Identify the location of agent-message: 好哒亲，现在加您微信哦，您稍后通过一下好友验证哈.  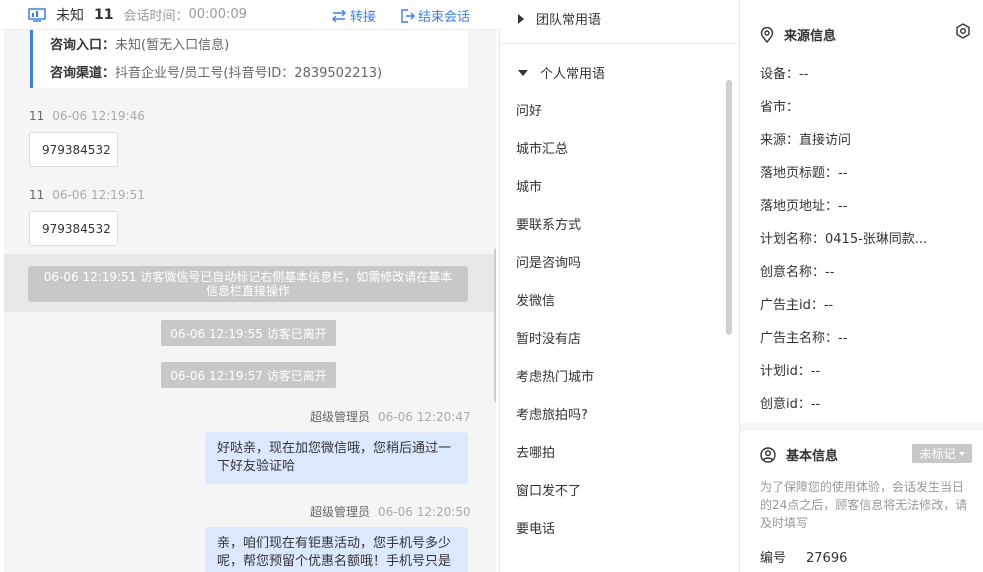
(336, 458).